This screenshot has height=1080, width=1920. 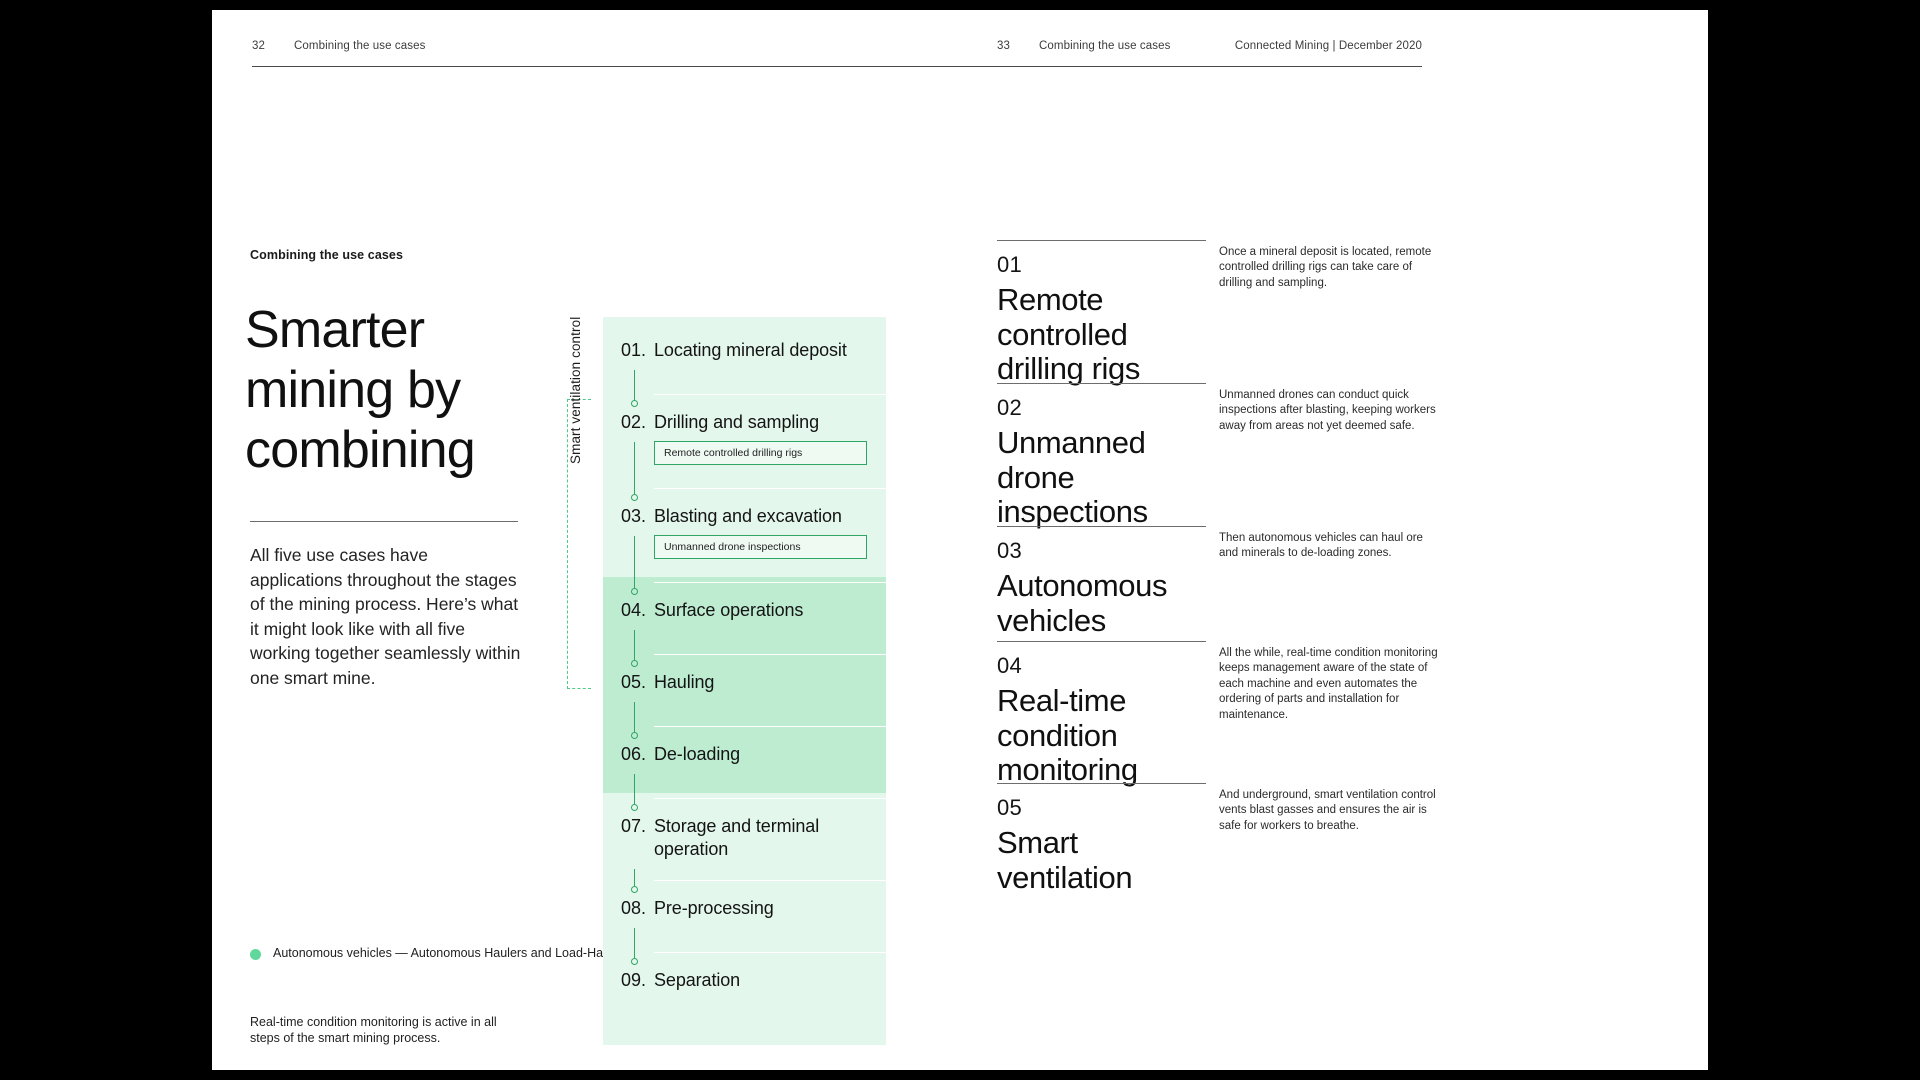 I want to click on timeline-step: 03. Blasting and excavation, so click(x=744, y=516).